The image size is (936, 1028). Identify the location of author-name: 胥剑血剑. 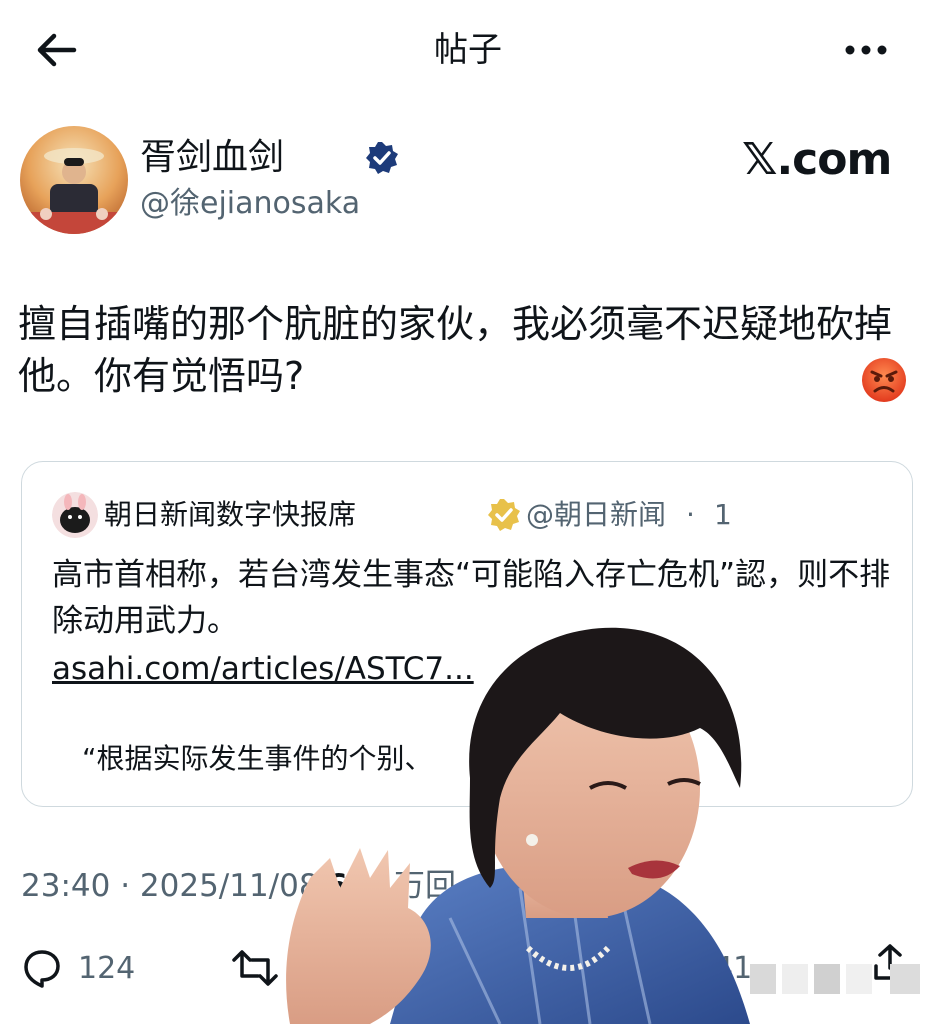
(212, 158).